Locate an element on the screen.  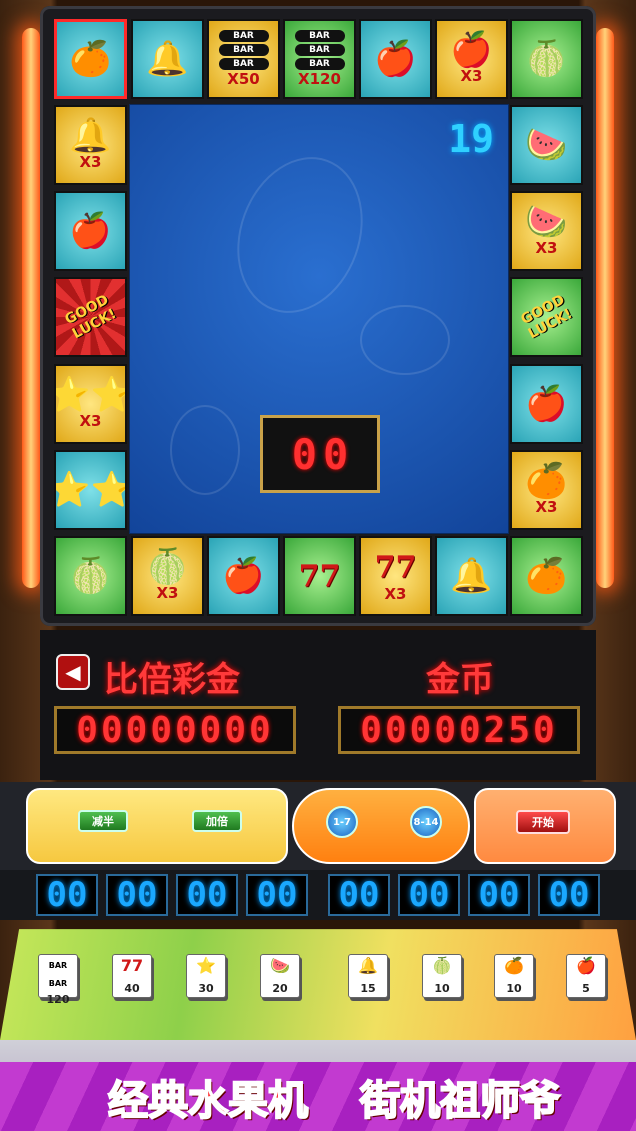
bet-display-watermelon: 00 is located at coordinates (277, 895).